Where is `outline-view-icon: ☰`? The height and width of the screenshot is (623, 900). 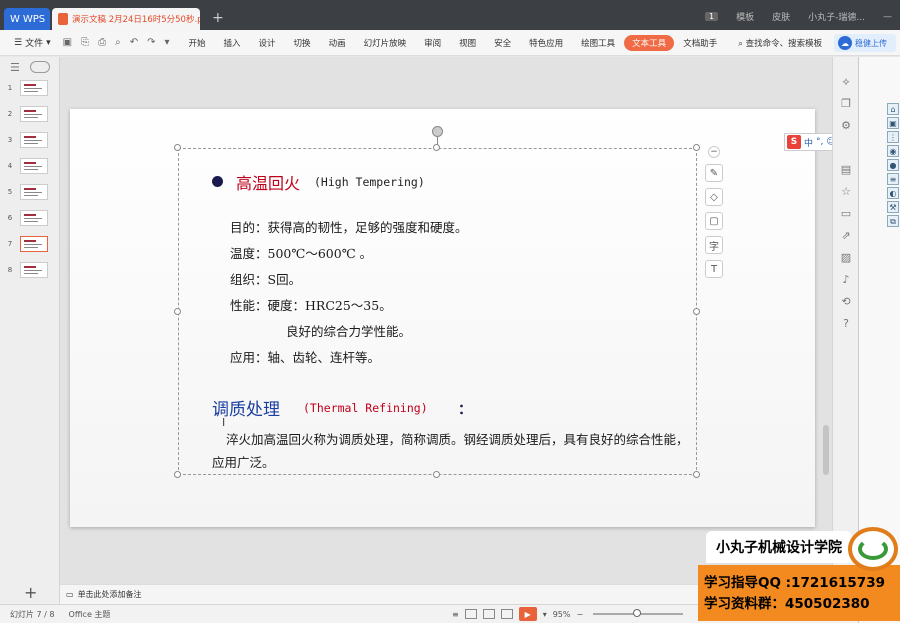
outline-view-icon: ☰ is located at coordinates (15, 67).